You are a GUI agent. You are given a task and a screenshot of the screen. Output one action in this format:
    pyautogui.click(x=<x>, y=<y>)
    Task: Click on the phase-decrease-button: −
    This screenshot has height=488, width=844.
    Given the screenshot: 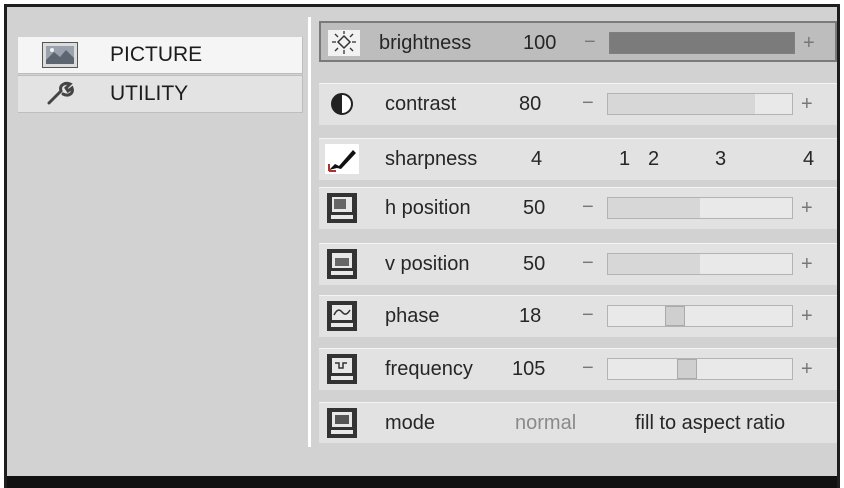 What is the action you would take?
    pyautogui.click(x=588, y=315)
    